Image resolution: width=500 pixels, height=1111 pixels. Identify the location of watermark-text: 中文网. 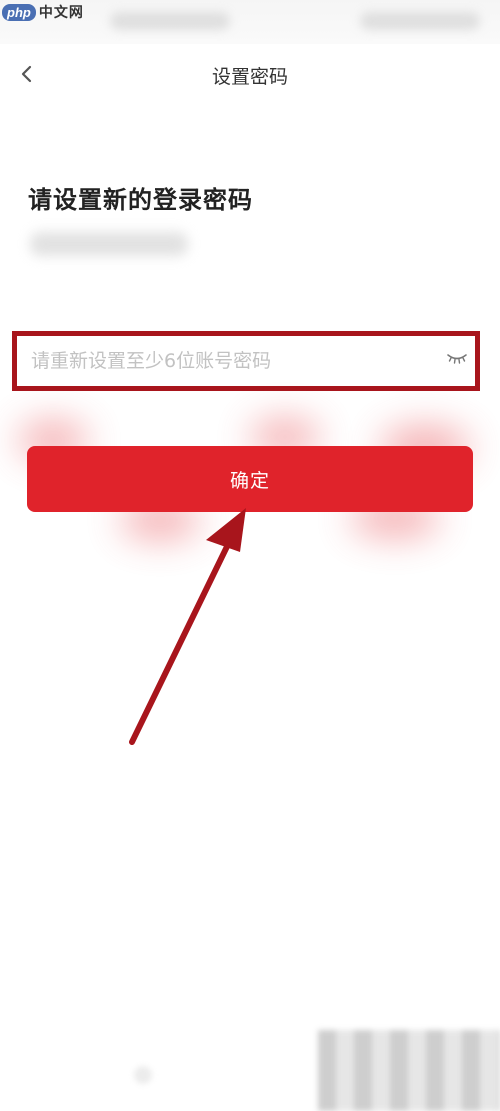
(61, 12).